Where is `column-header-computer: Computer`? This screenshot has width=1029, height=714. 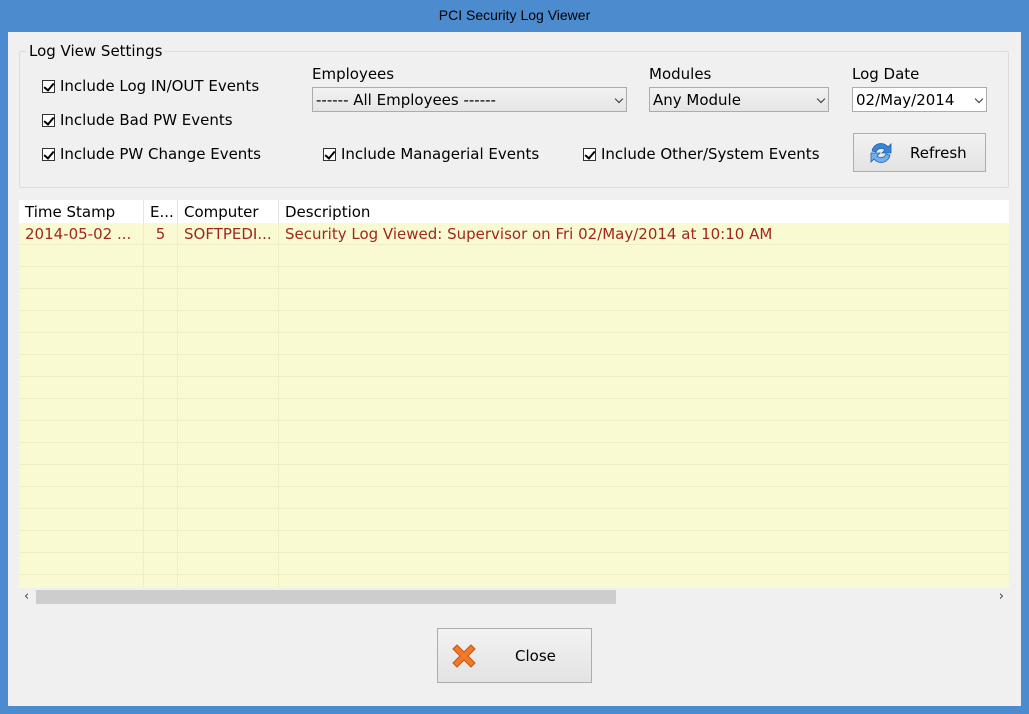
column-header-computer: Computer is located at coordinates (228, 211).